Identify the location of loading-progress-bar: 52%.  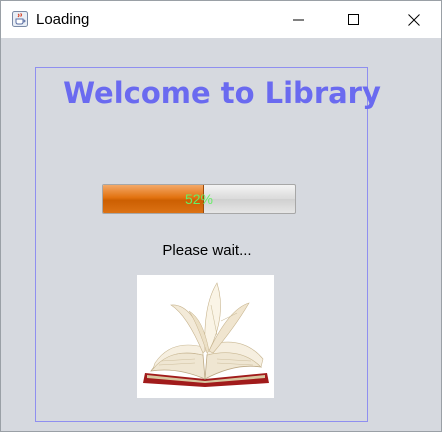
(199, 199).